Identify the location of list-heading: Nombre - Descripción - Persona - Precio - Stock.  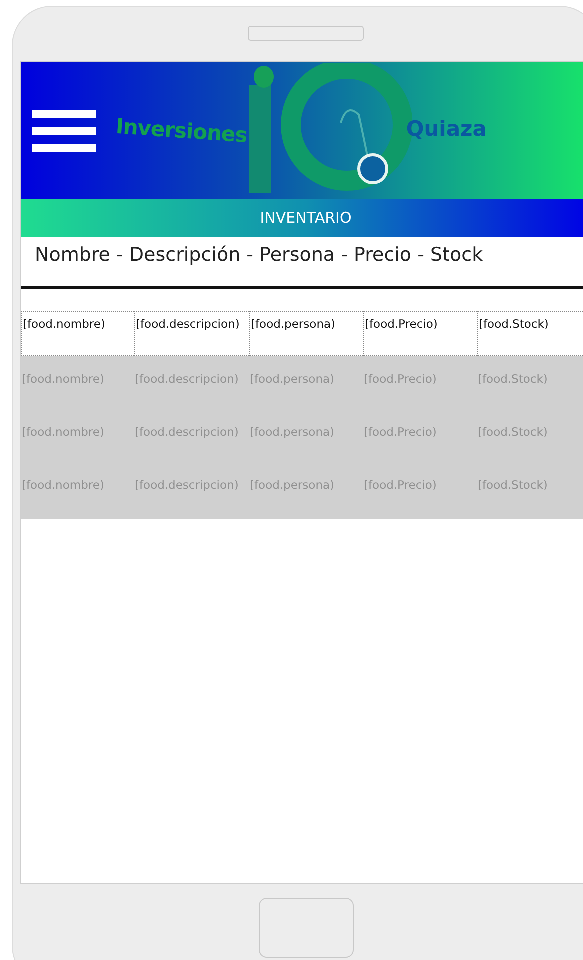
(259, 255).